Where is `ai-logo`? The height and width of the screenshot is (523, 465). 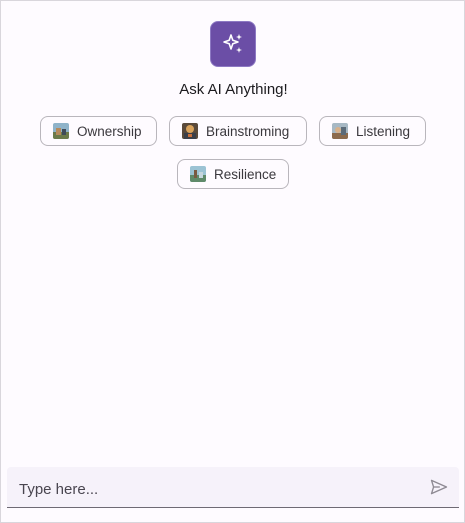
ai-logo is located at coordinates (233, 44).